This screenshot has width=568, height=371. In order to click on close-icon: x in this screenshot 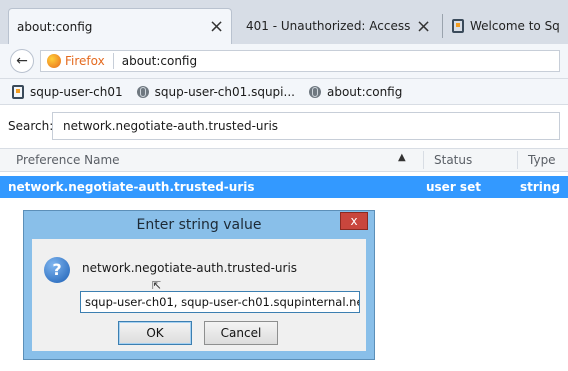, I will do `click(354, 221)`.